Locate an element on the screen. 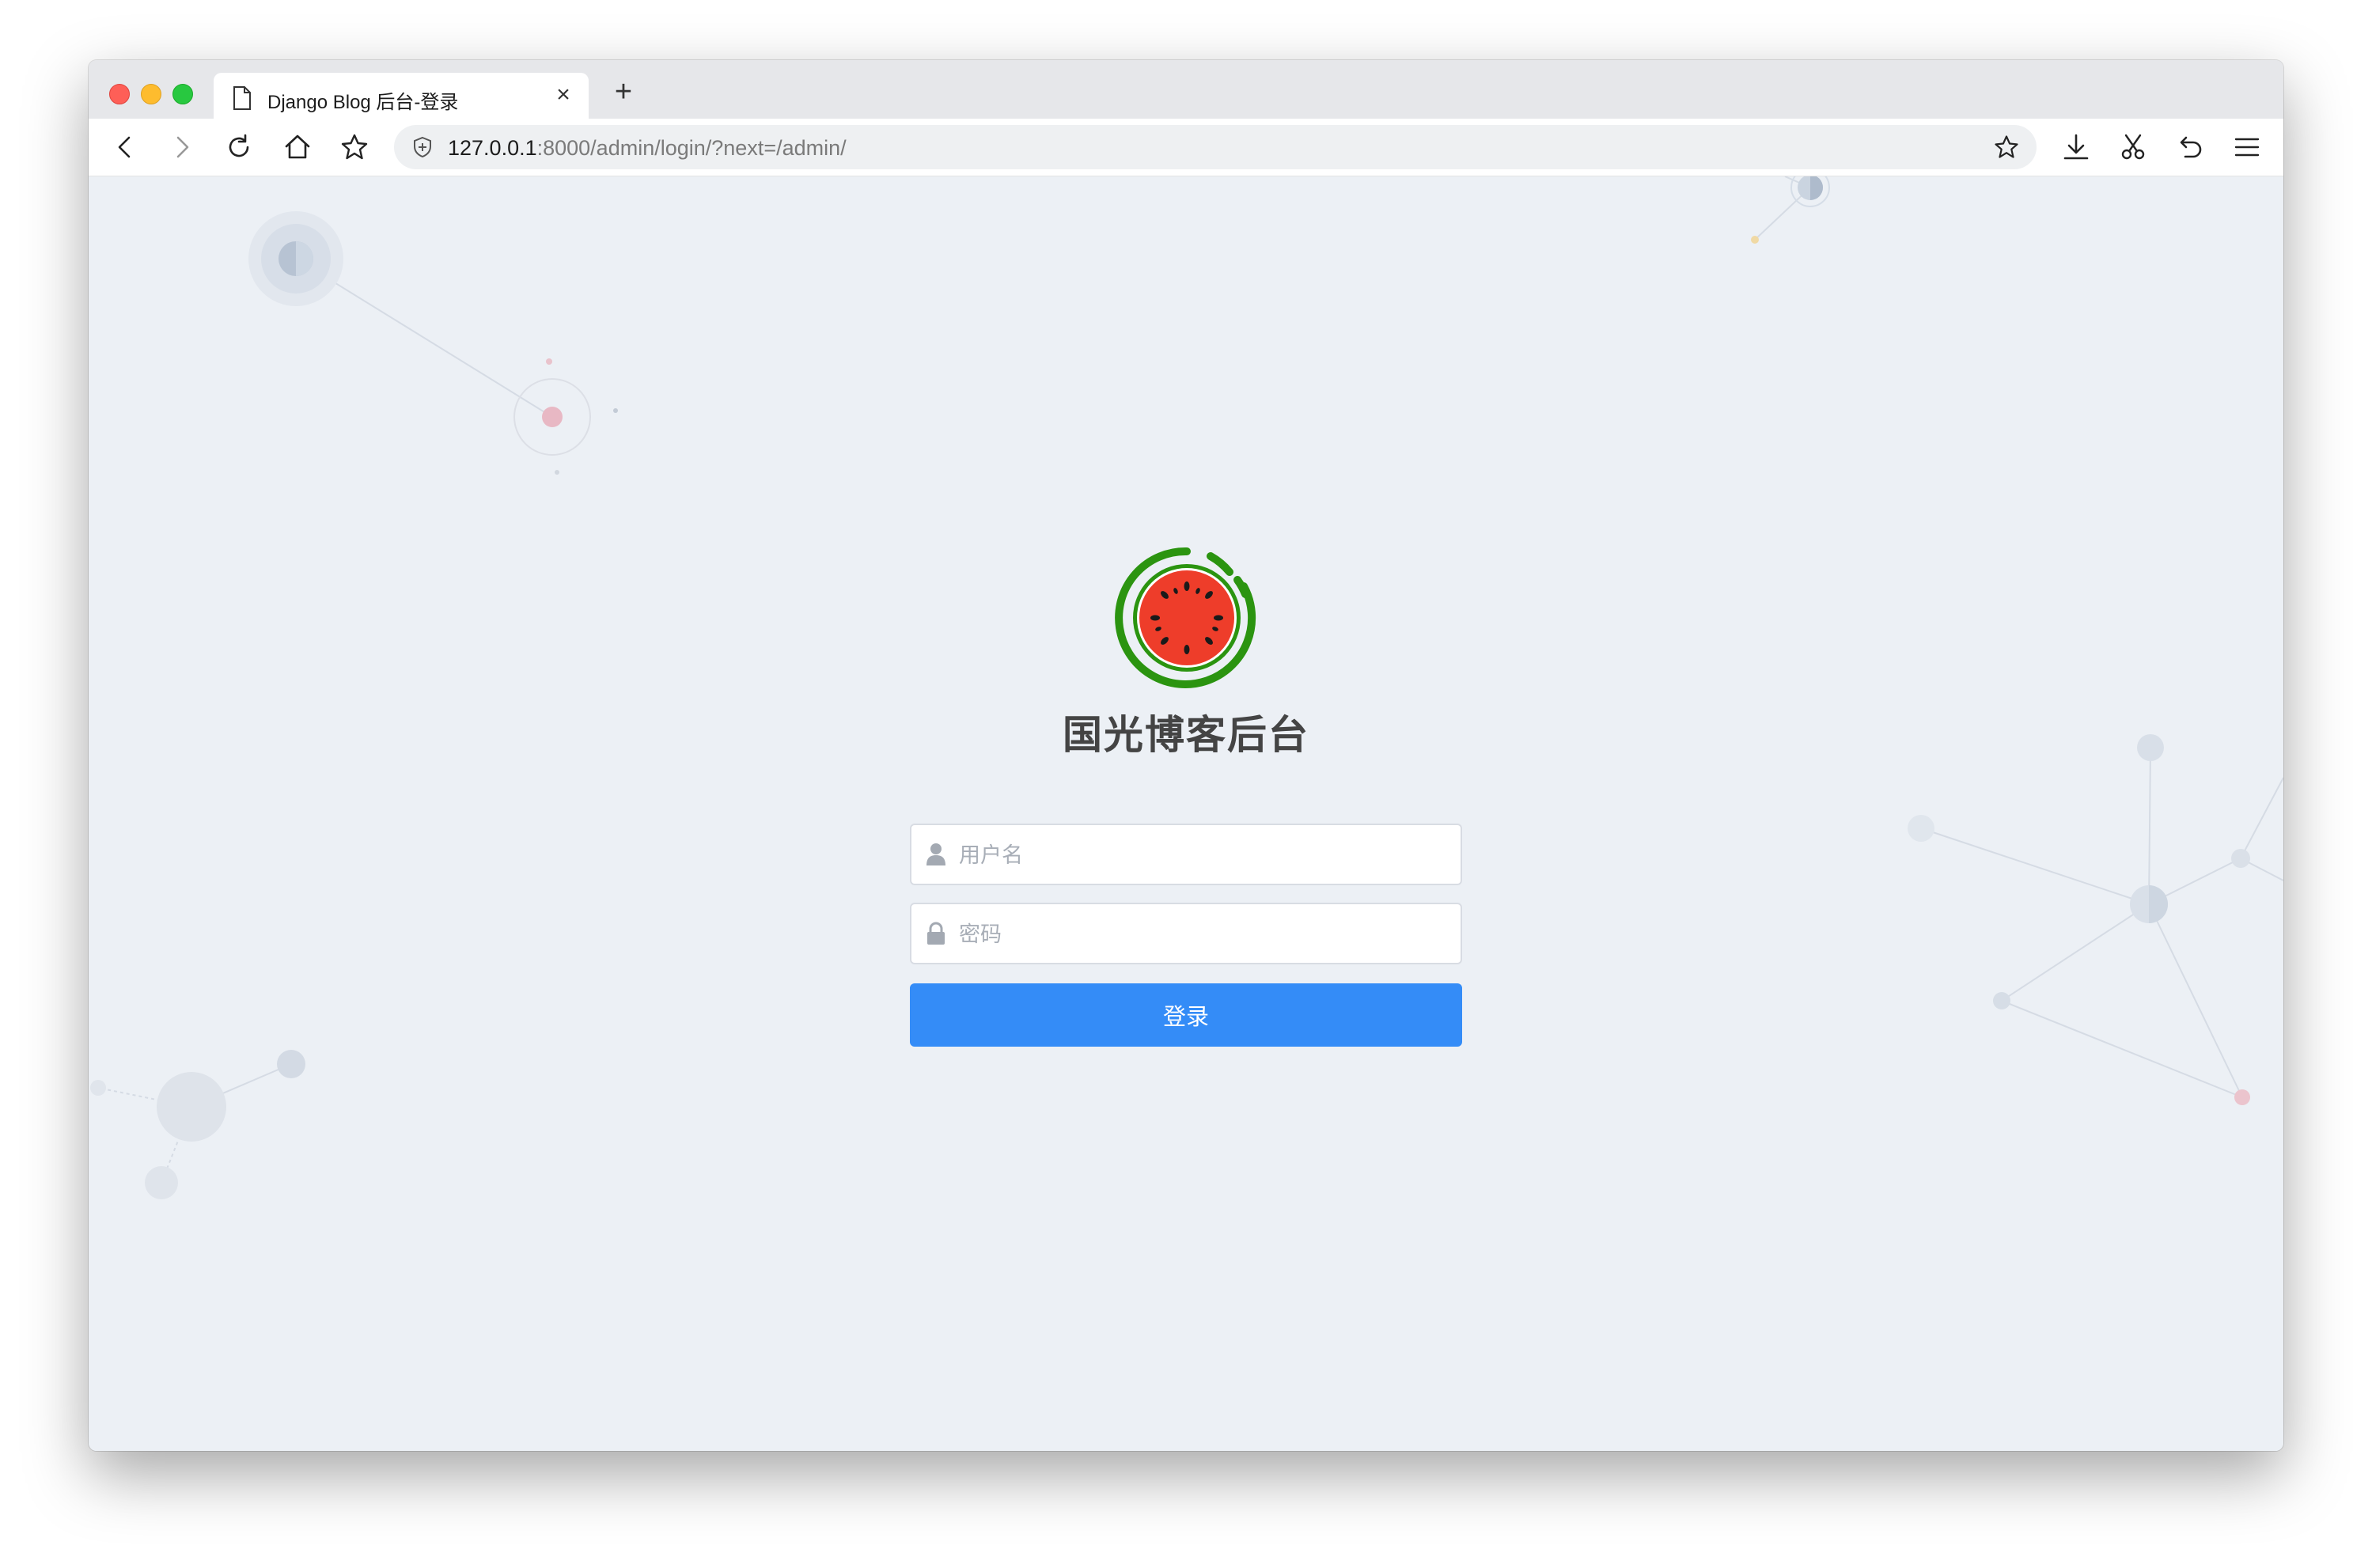 This screenshot has width=2372, height=1568. password-field is located at coordinates (1186, 933).